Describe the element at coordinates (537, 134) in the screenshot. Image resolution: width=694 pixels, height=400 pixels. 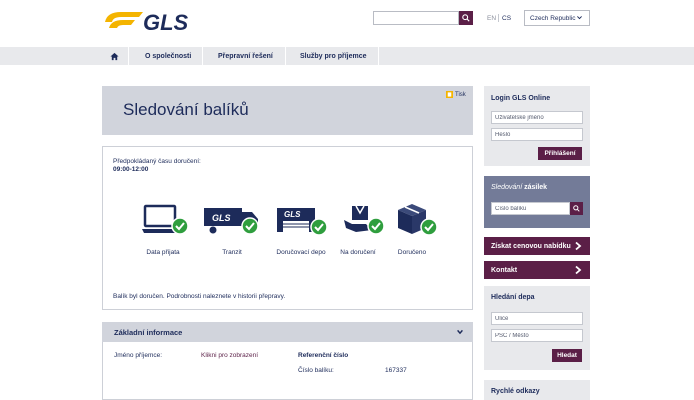
I see `password-input` at that location.